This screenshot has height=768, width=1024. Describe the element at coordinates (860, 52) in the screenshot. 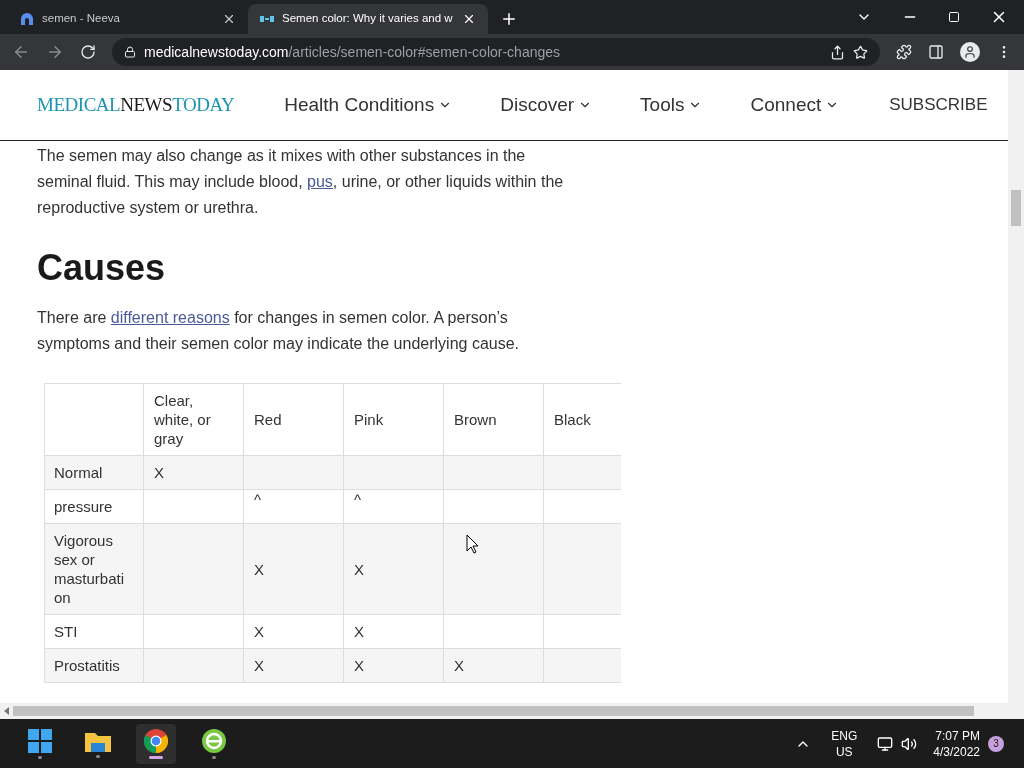

I see `bookmark-star-icon` at that location.